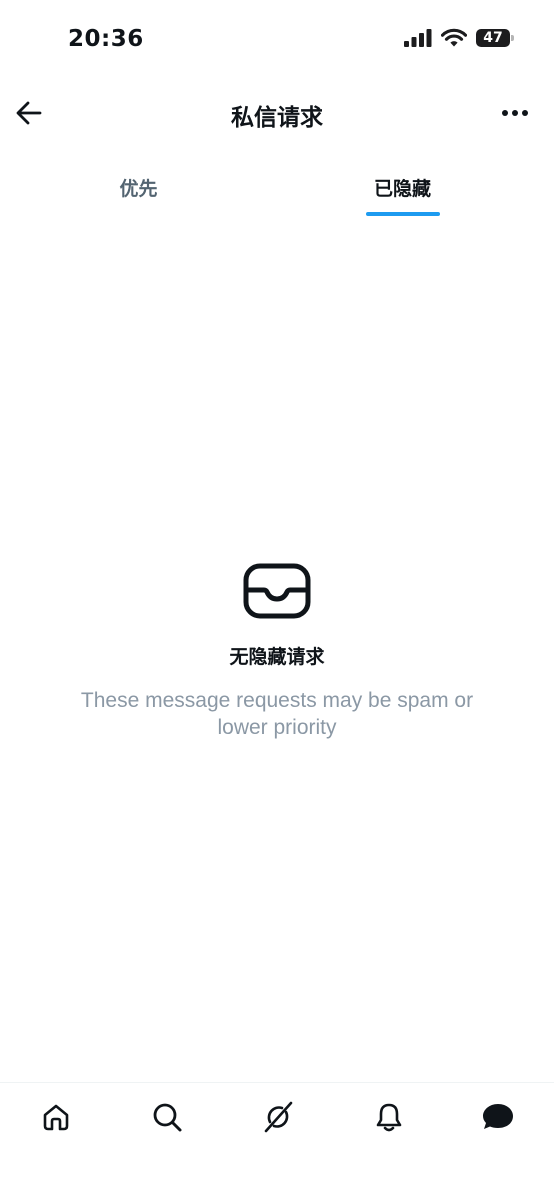 Image resolution: width=554 pixels, height=1201 pixels. I want to click on nav-grok, so click(278, 1117).